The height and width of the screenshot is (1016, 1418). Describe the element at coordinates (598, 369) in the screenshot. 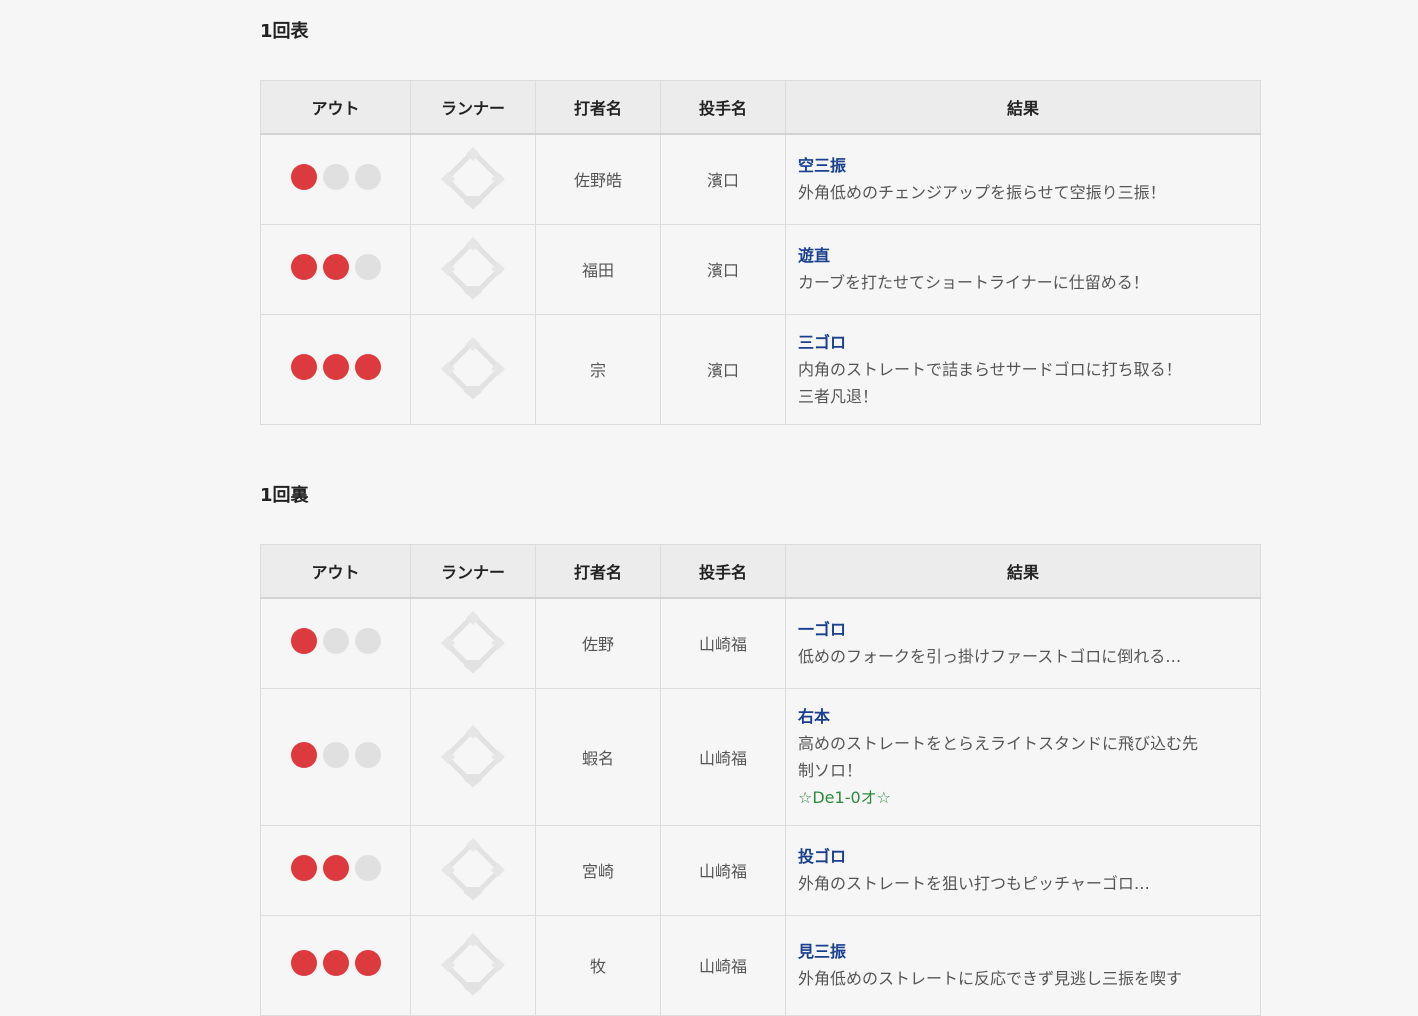

I see `batter-name: 宗` at that location.